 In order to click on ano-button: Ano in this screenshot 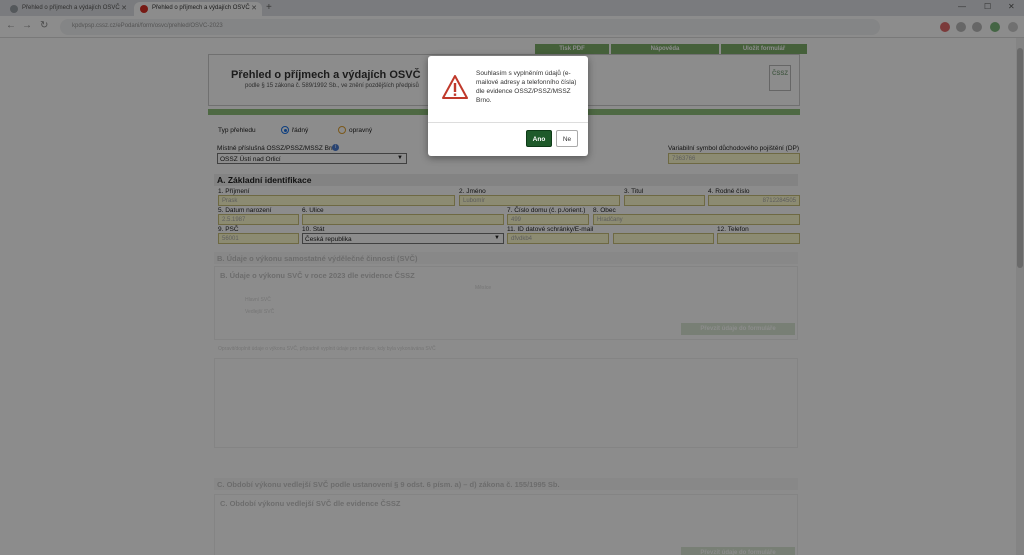, I will do `click(539, 138)`.